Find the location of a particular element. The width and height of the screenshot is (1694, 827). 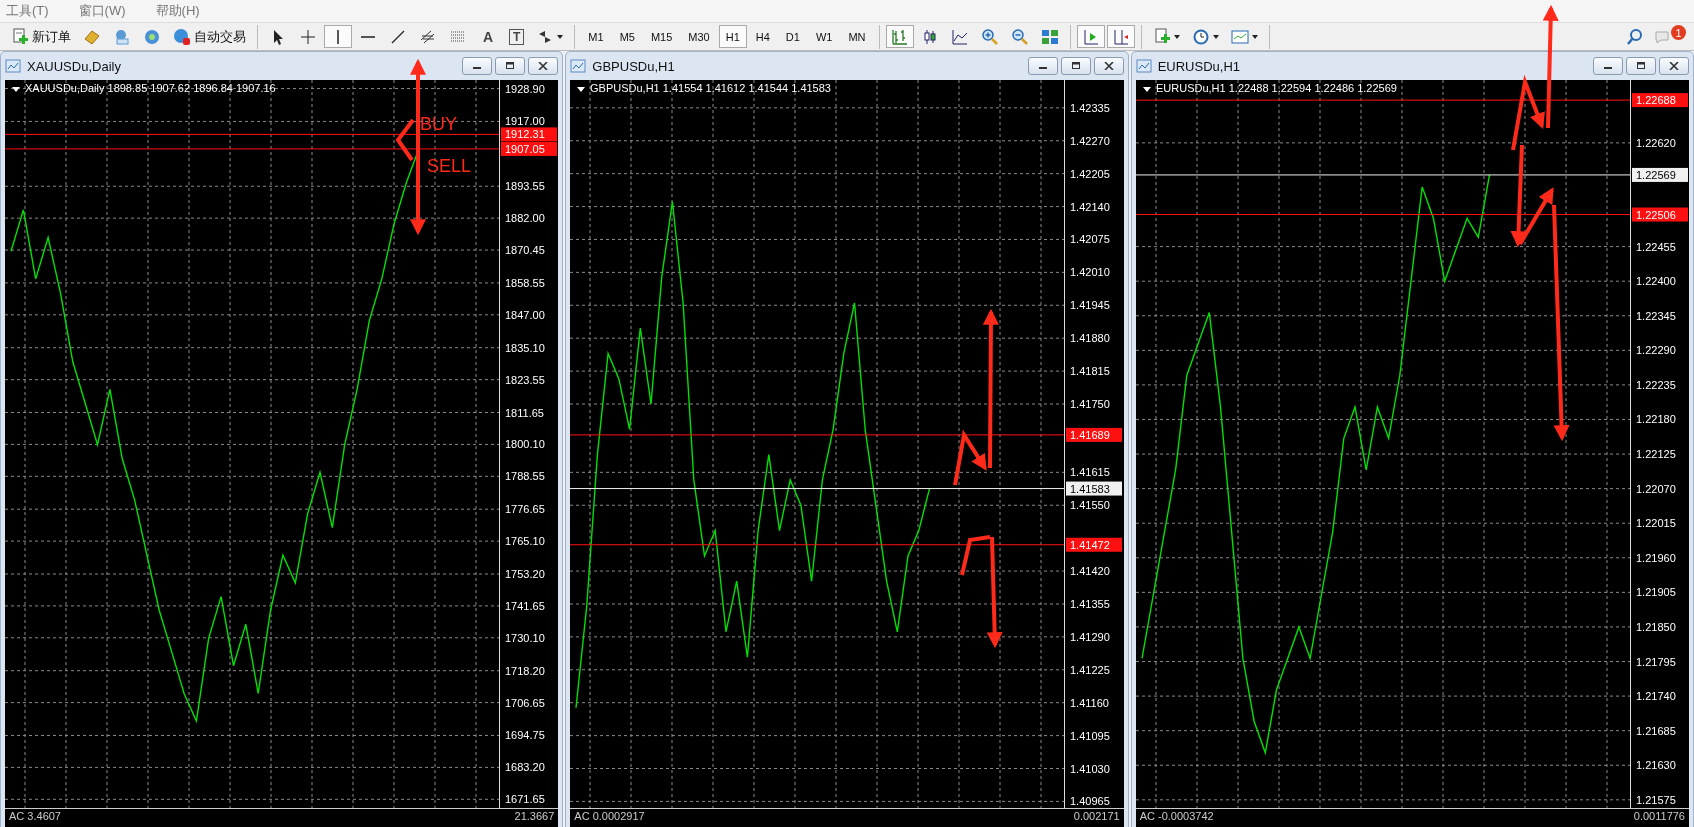

ref-line-label: 1.41583 is located at coordinates (1090, 488).